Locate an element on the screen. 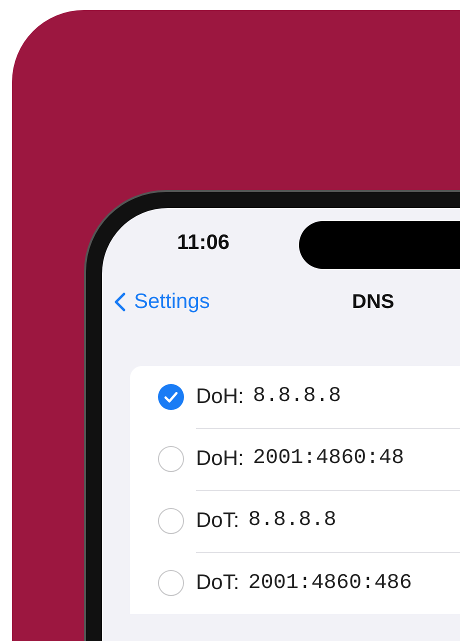 This screenshot has width=460, height=641. server-address: 2001:4860:48 is located at coordinates (328, 458).